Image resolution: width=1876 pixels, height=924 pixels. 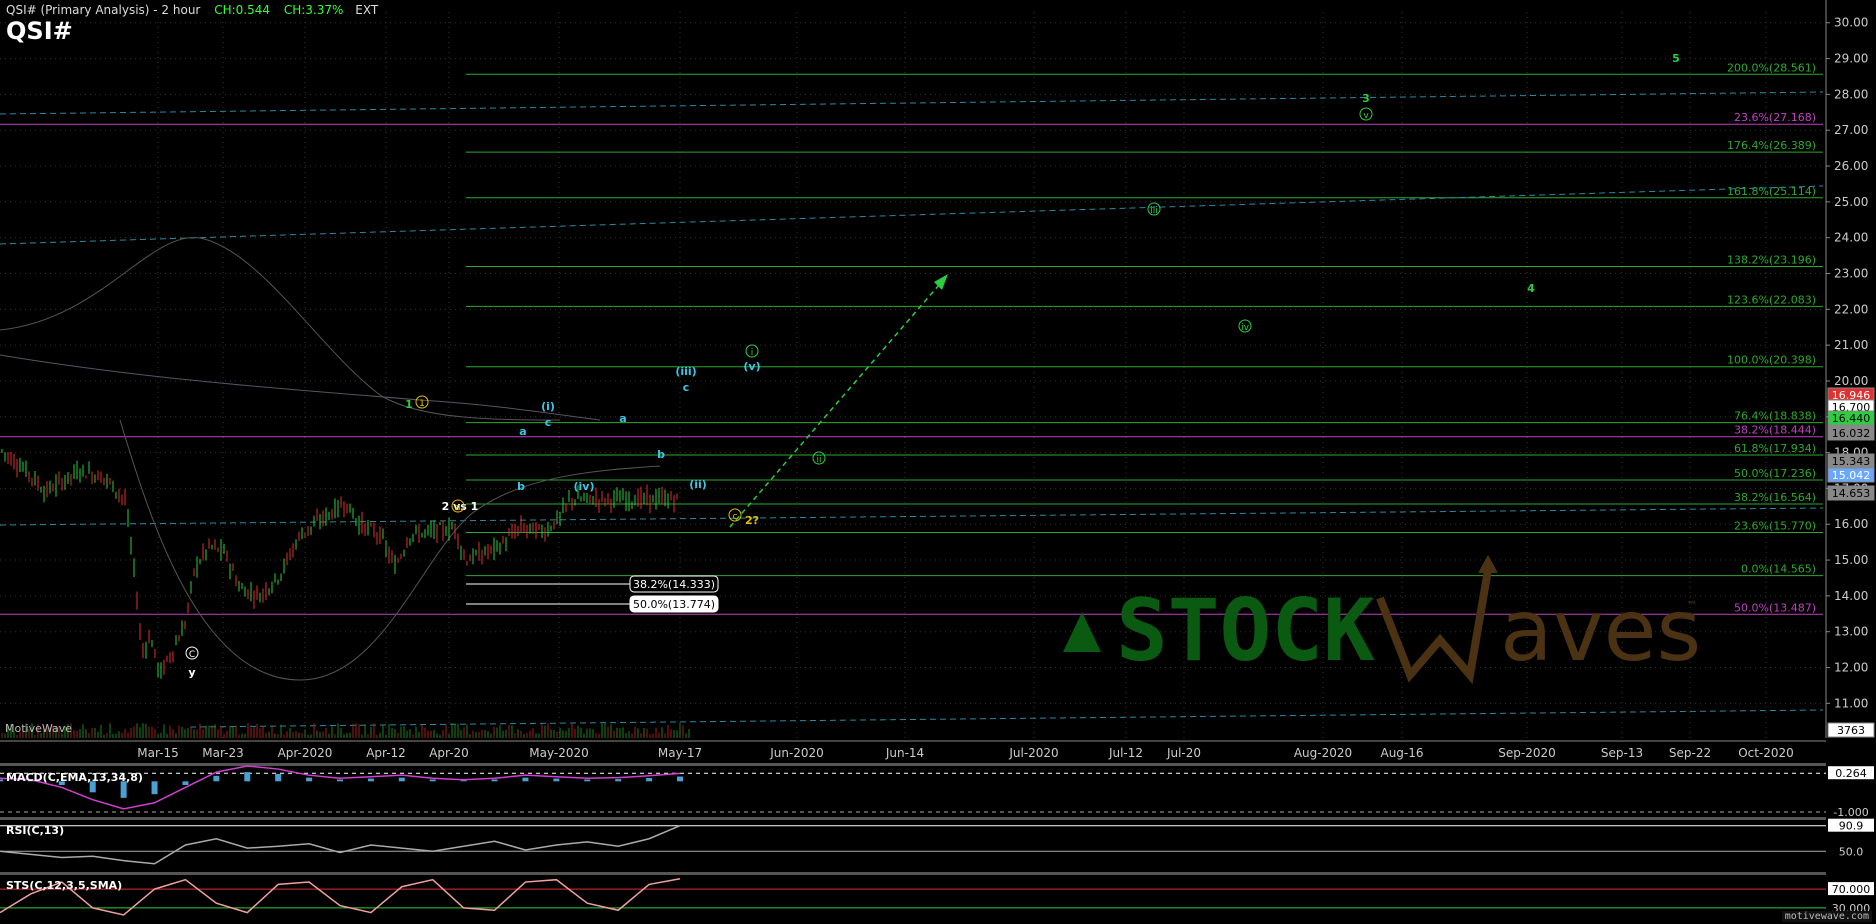 I want to click on y-tick-label: 27.00, so click(x=1851, y=130).